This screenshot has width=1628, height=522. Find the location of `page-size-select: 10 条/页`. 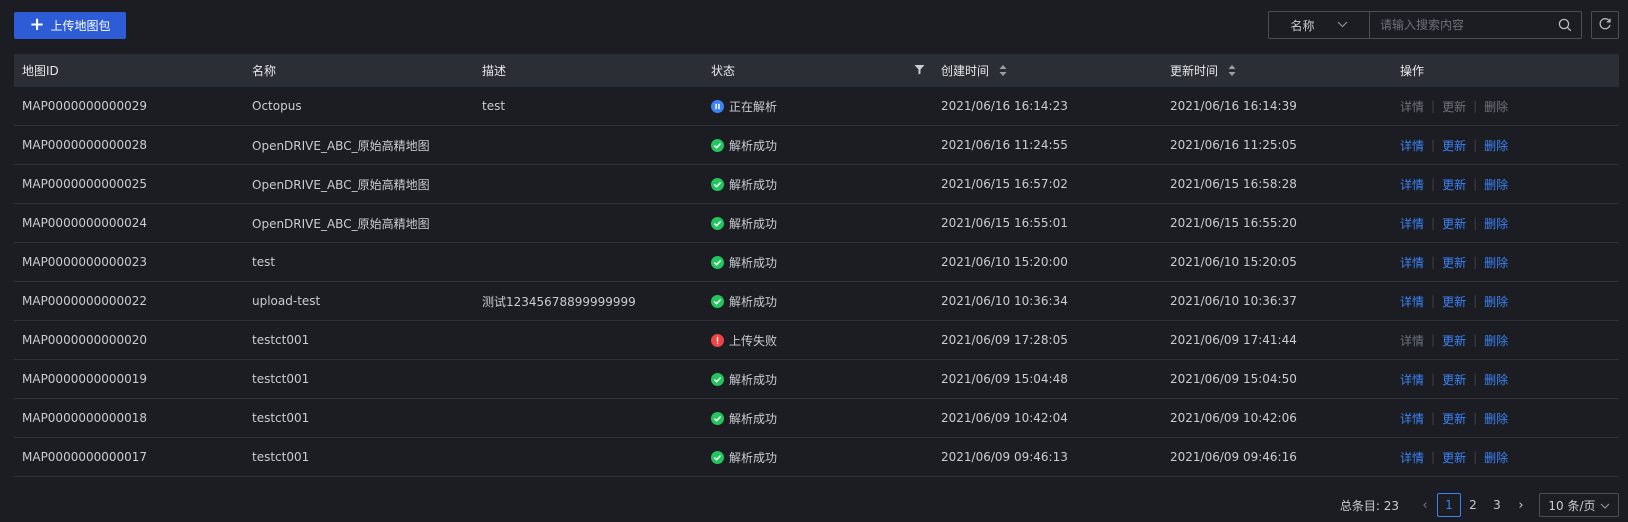

page-size-select: 10 条/页 is located at coordinates (1579, 505).